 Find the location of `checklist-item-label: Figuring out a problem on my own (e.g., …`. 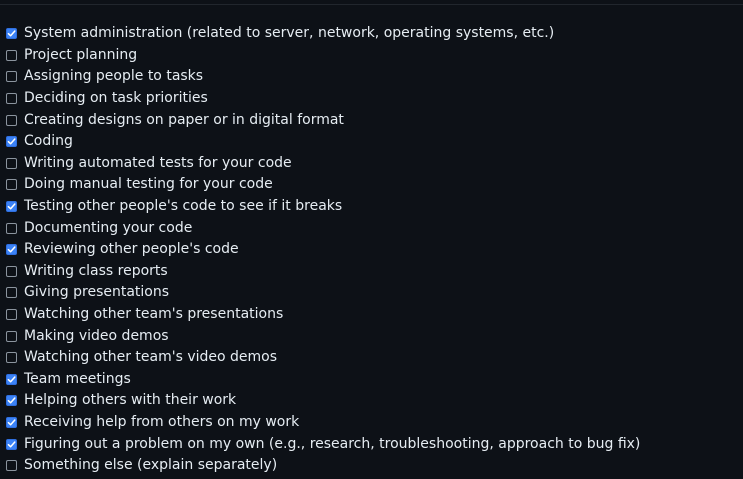

checklist-item-label: Figuring out a problem on my own (e.g., … is located at coordinates (332, 443).